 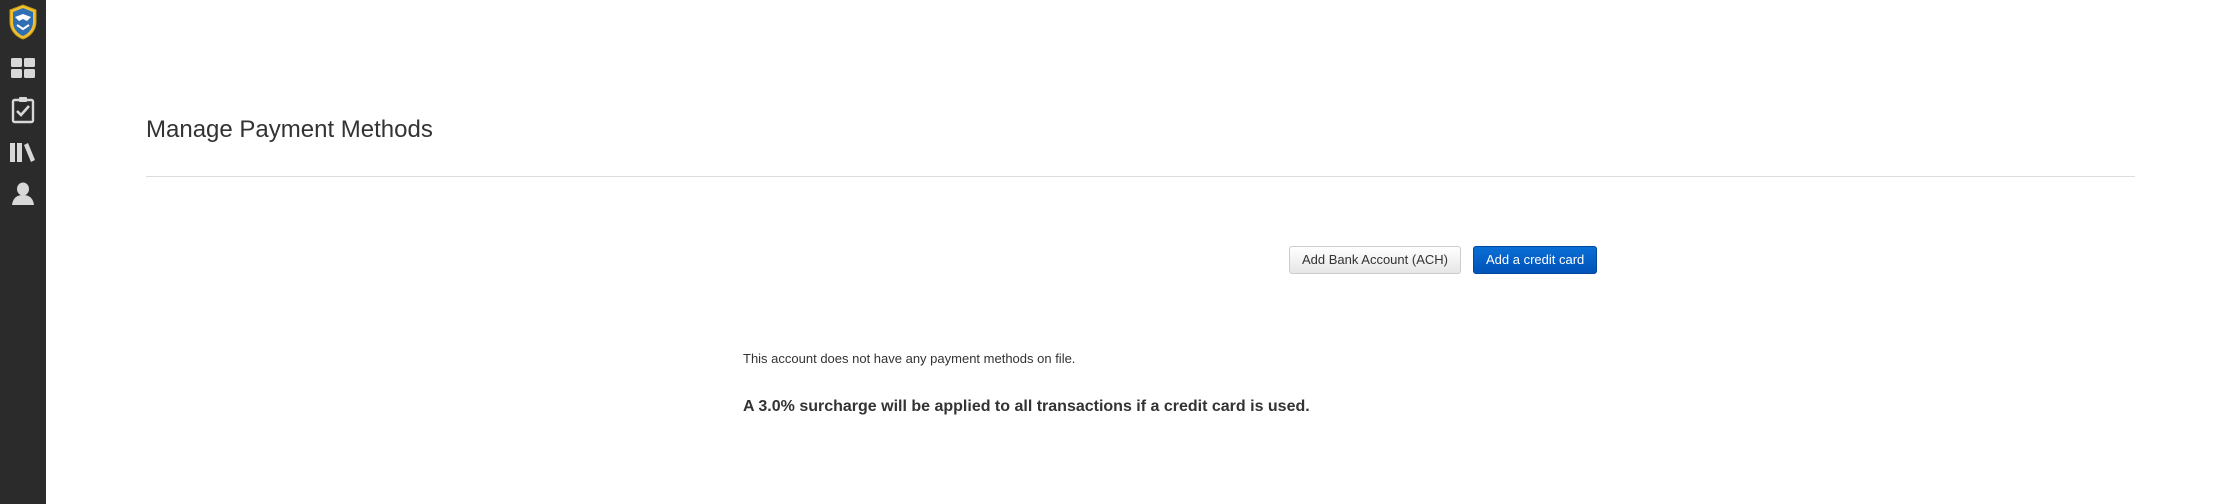 I want to click on library-icon, so click(x=23, y=152).